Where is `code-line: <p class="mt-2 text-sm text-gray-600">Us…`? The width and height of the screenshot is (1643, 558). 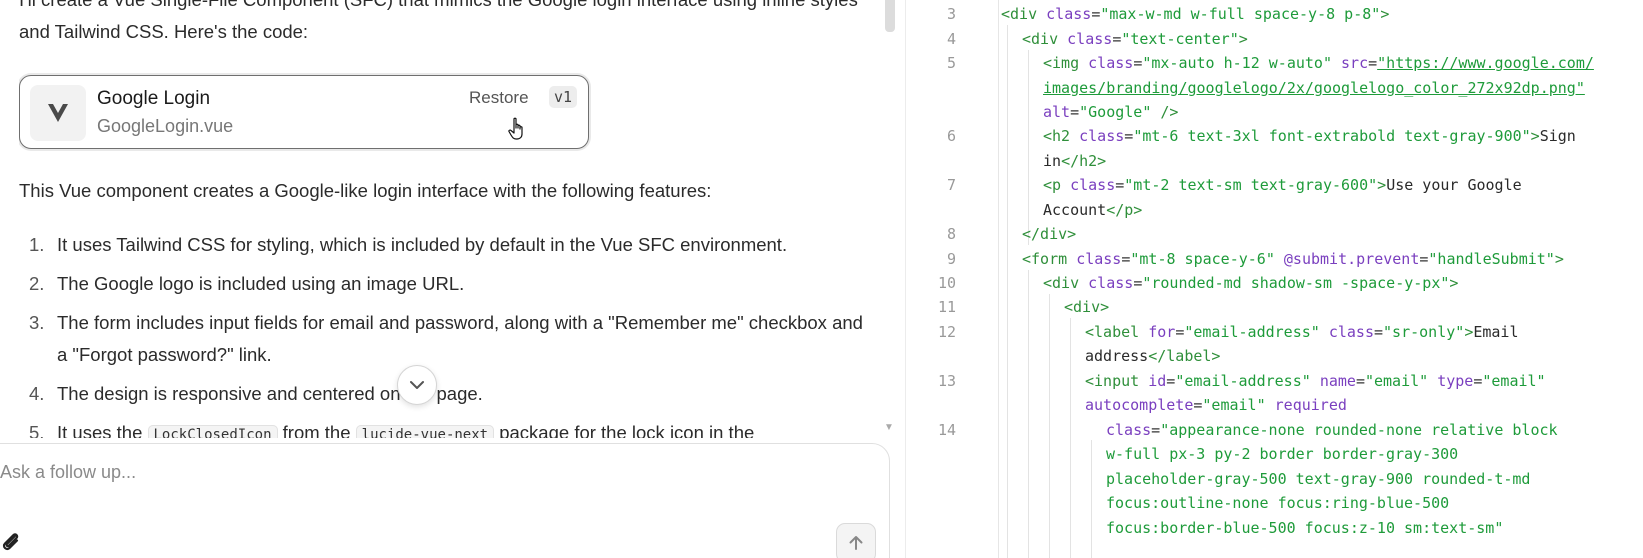
code-line: <p class="mt-2 text-sm text-gray-600">Us… is located at coordinates (1282, 185).